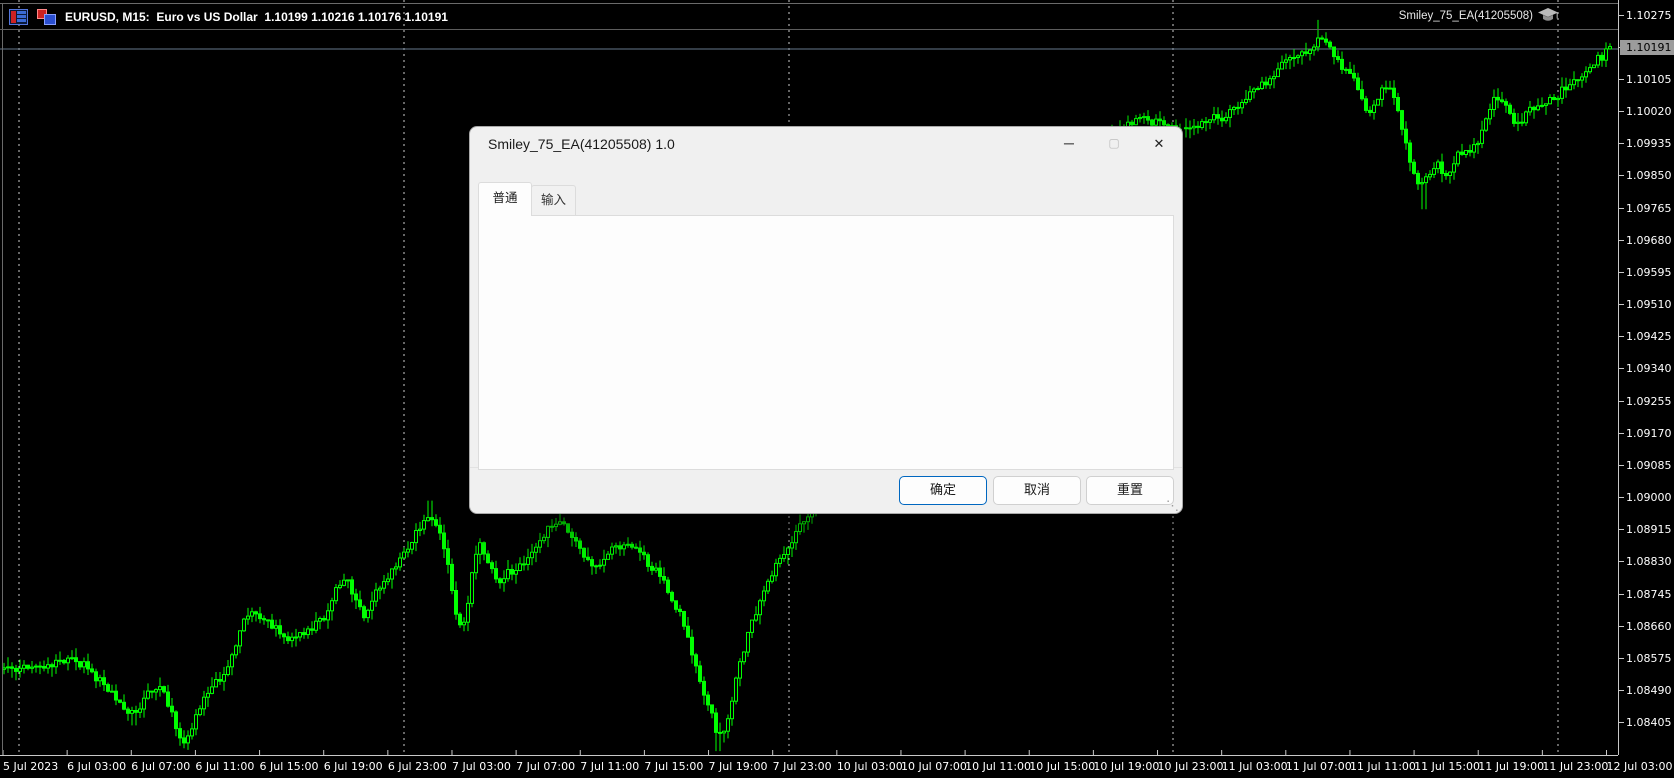  I want to click on price-label: 1.09680, so click(1649, 240).